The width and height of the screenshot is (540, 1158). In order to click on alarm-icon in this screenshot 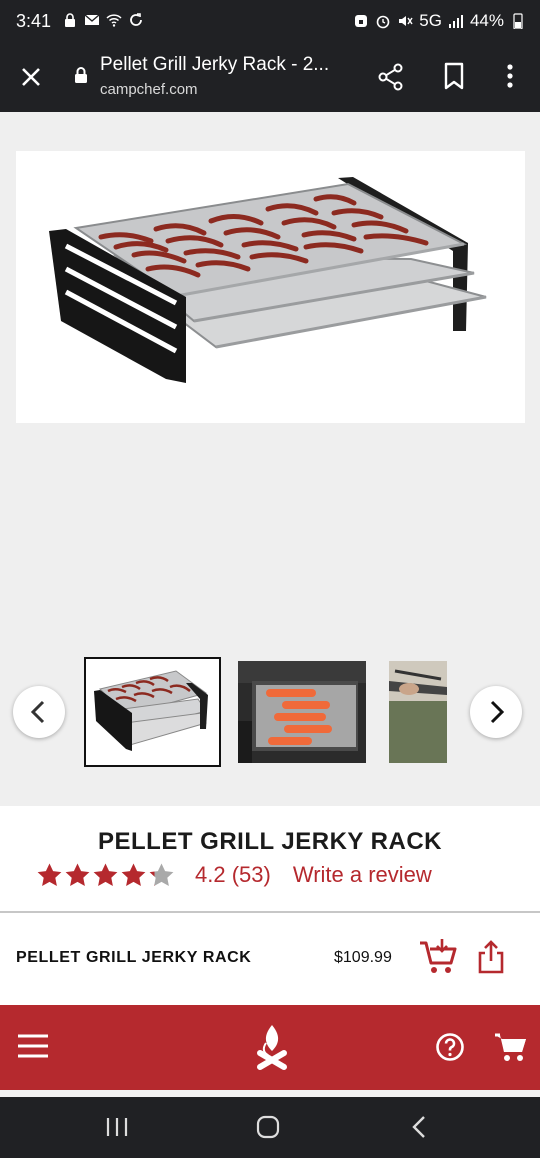, I will do `click(383, 22)`.